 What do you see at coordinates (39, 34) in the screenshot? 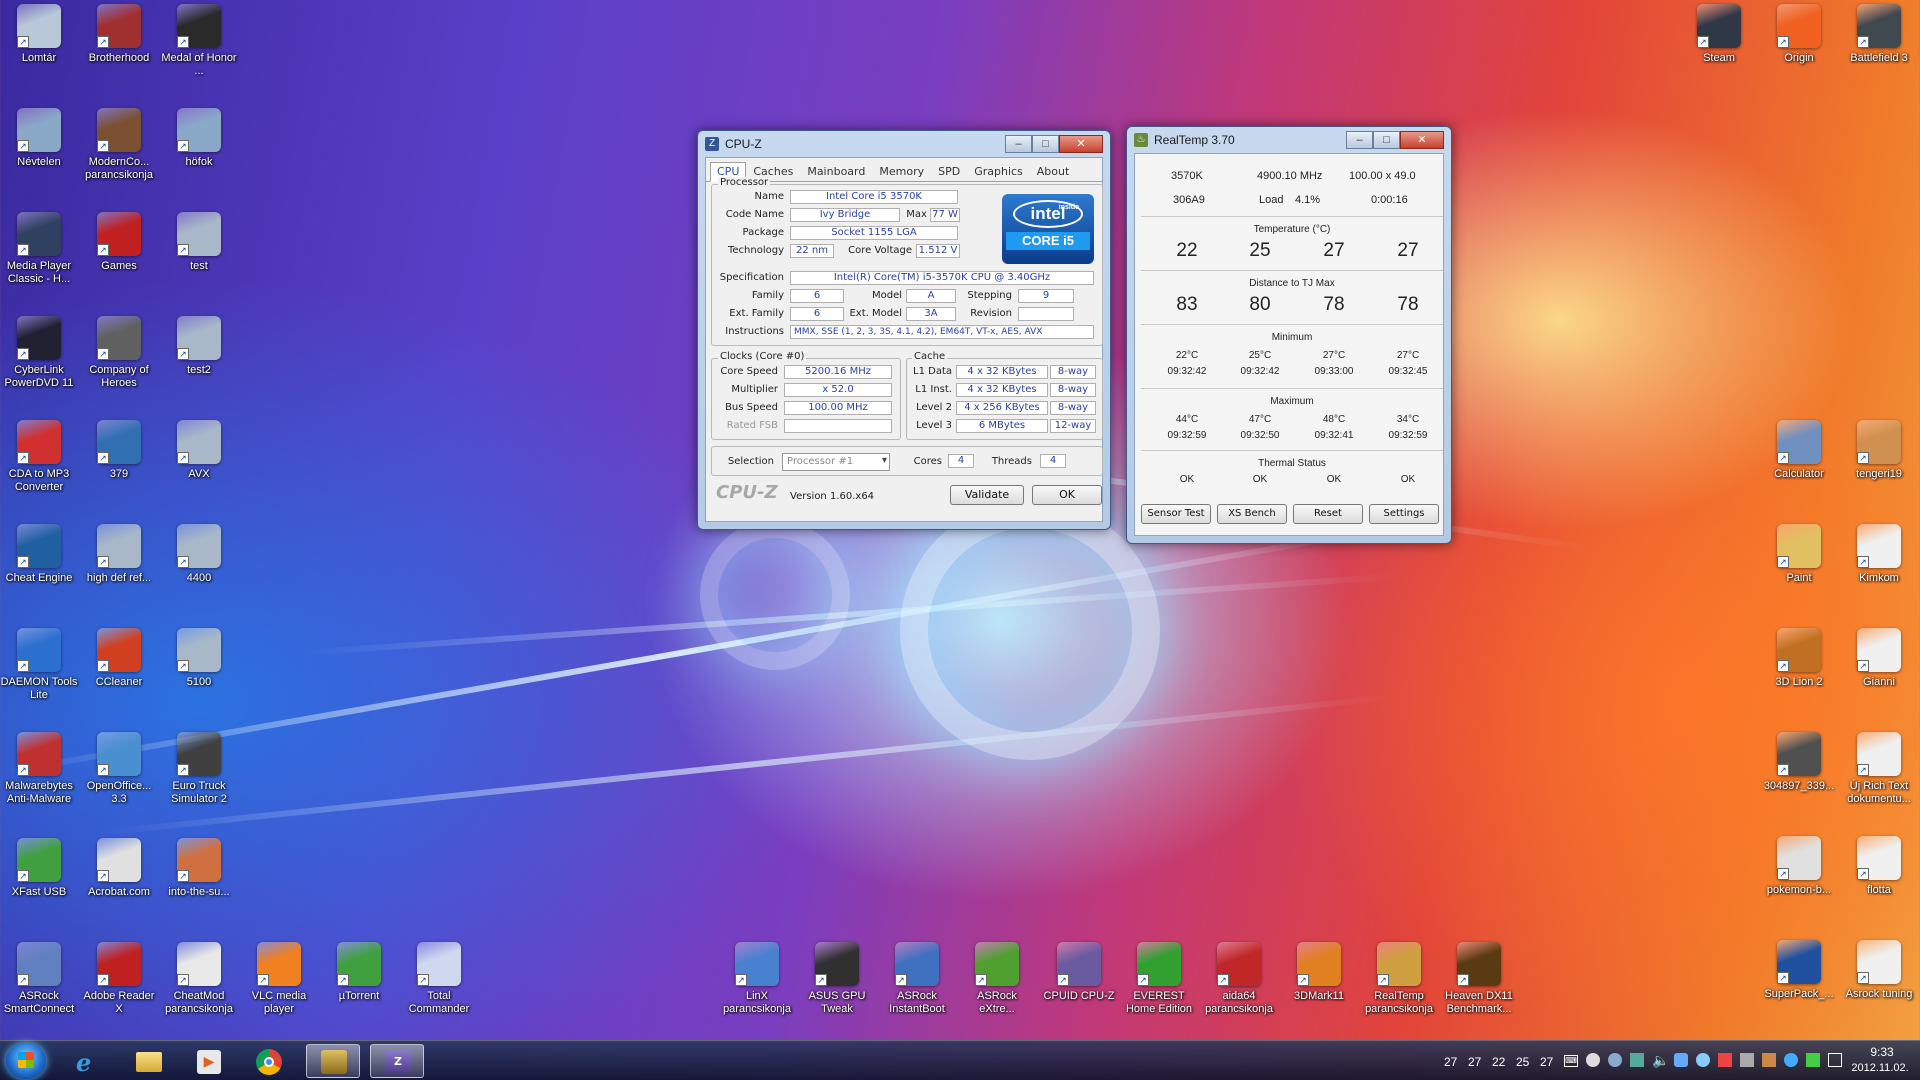
I see `desktop-icon: ↗ Lomtár` at bounding box center [39, 34].